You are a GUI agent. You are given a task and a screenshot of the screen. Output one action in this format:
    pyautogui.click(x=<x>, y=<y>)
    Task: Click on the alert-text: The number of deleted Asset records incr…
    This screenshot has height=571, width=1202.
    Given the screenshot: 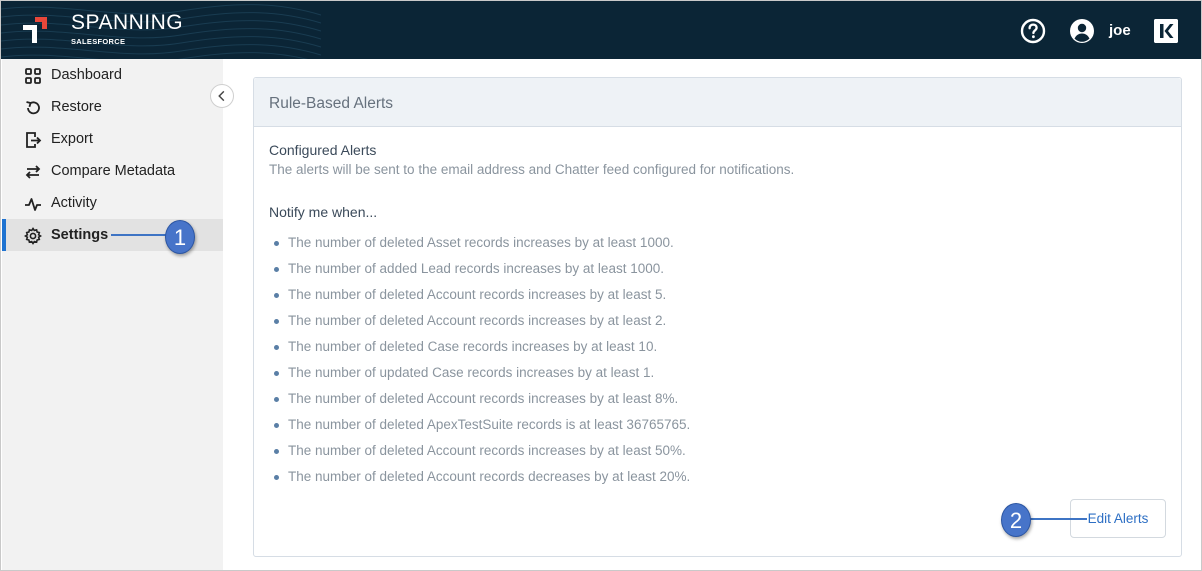 What is the action you would take?
    pyautogui.click(x=481, y=242)
    